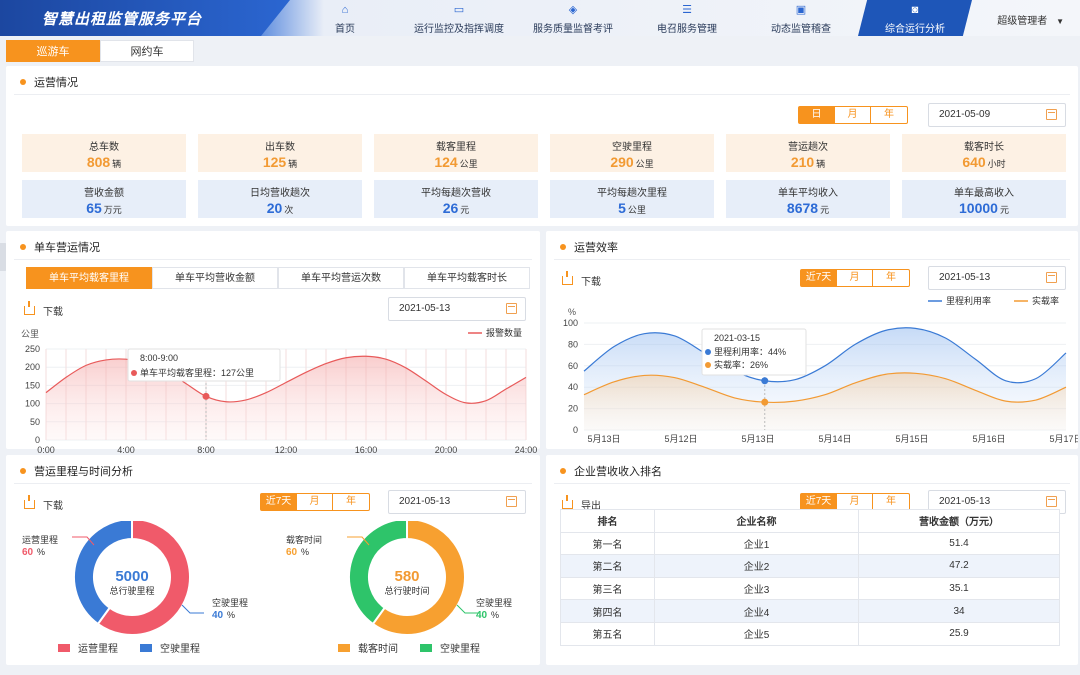  I want to click on slice-label: 运营里程, so click(40, 539).